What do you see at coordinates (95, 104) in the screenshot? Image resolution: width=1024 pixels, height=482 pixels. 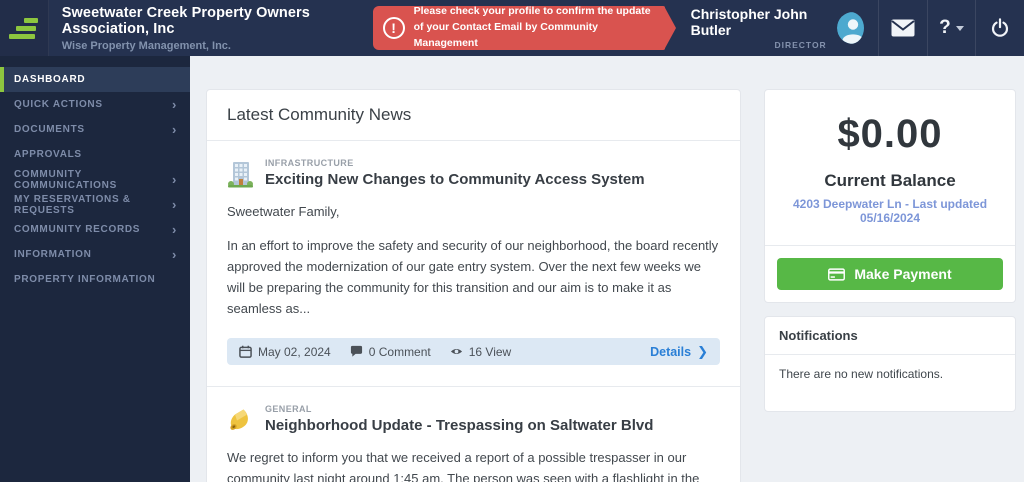 I see `sidebar-item-quick-actions: QUICK ACTIONS ›` at bounding box center [95, 104].